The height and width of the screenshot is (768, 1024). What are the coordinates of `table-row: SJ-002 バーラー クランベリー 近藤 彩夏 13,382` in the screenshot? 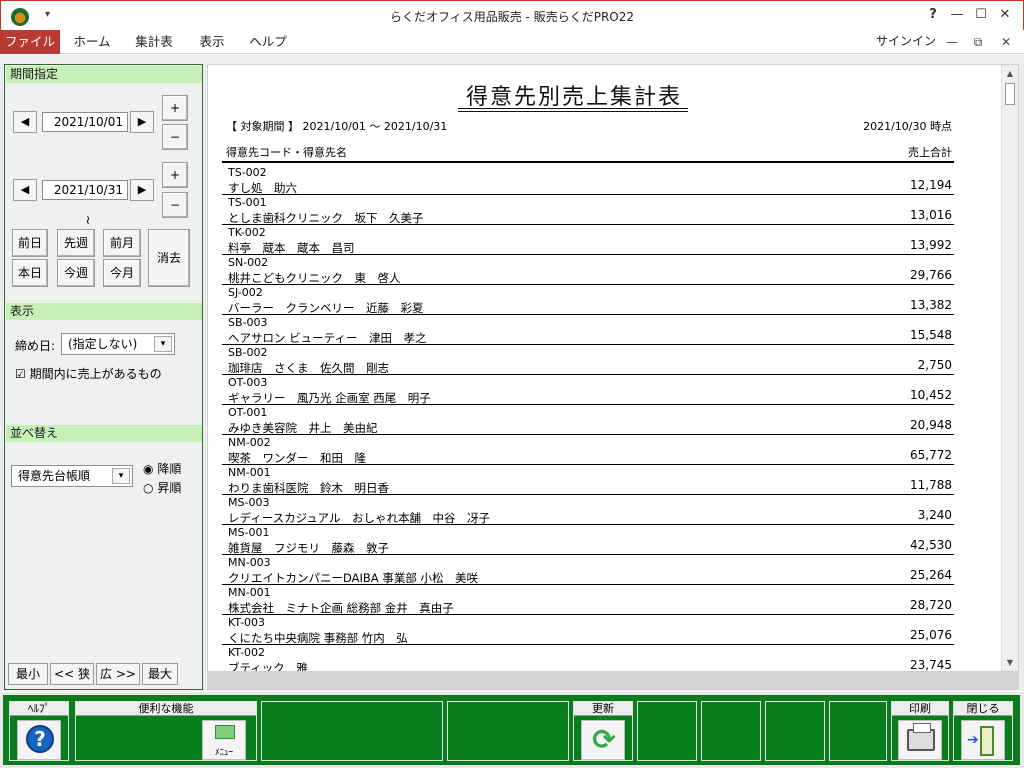 It's located at (588, 300).